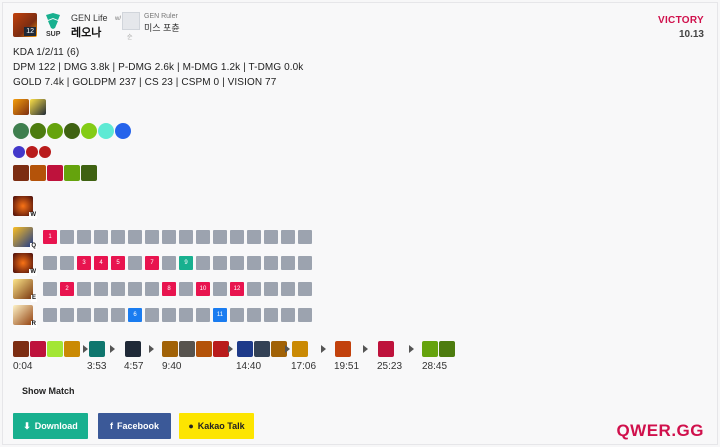 Image resolution: width=720 pixels, height=447 pixels. What do you see at coordinates (691, 34) in the screenshot?
I see `patch-version: 10.13` at bounding box center [691, 34].